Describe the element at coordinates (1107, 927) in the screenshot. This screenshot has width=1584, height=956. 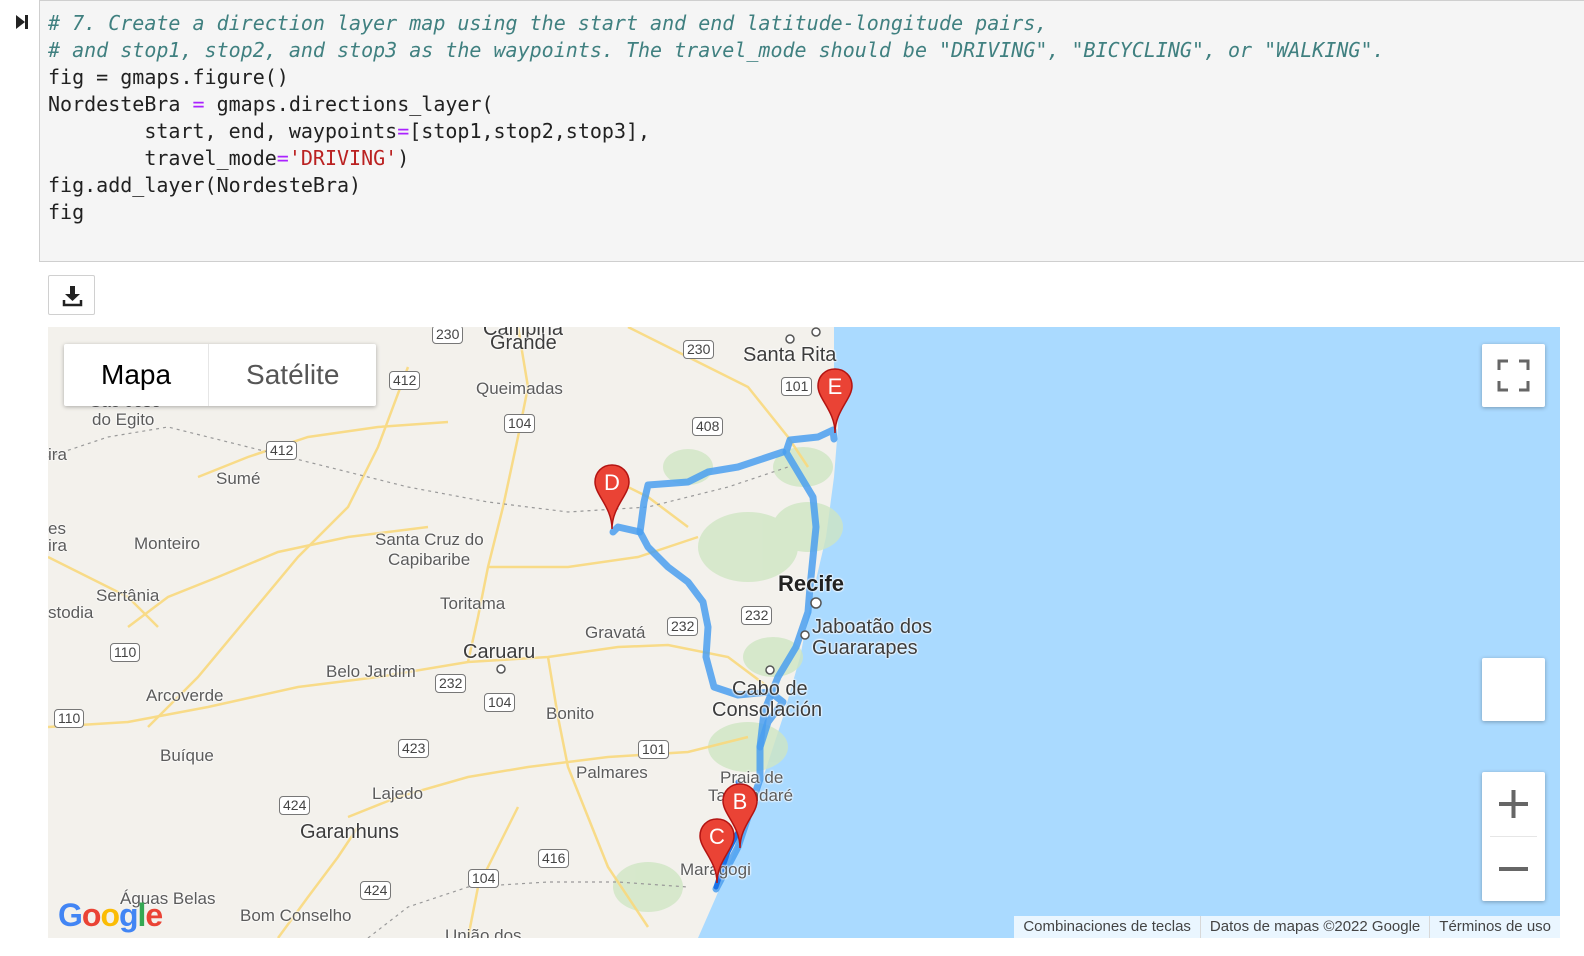
I see `keyboard-shortcuts-link: Combinaciones de teclas` at that location.